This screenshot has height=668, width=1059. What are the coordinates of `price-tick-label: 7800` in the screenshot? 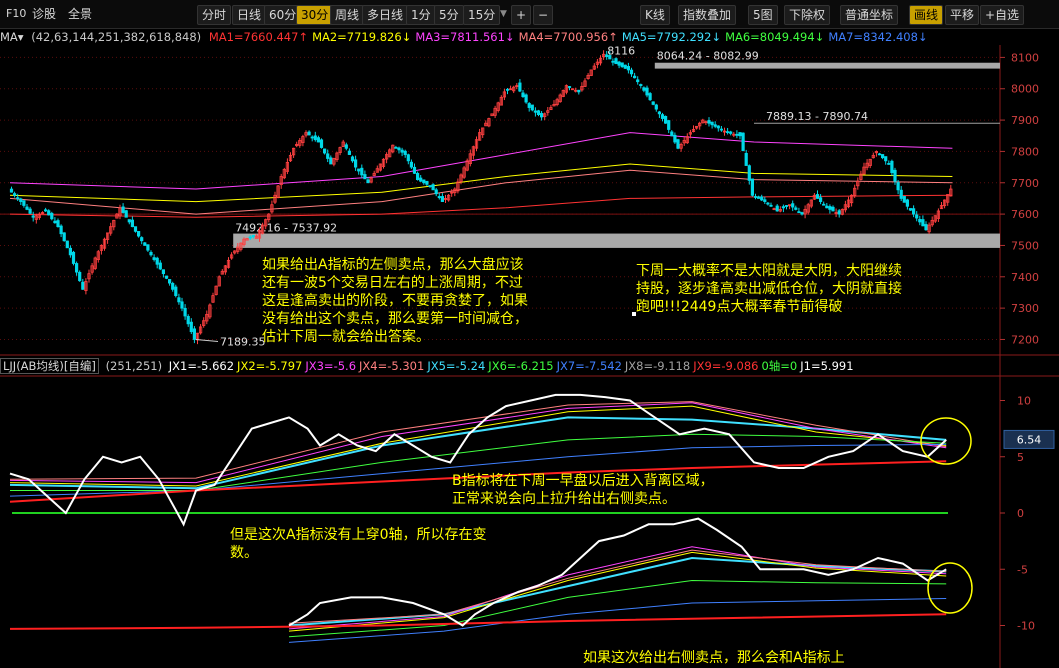 It's located at (1025, 151).